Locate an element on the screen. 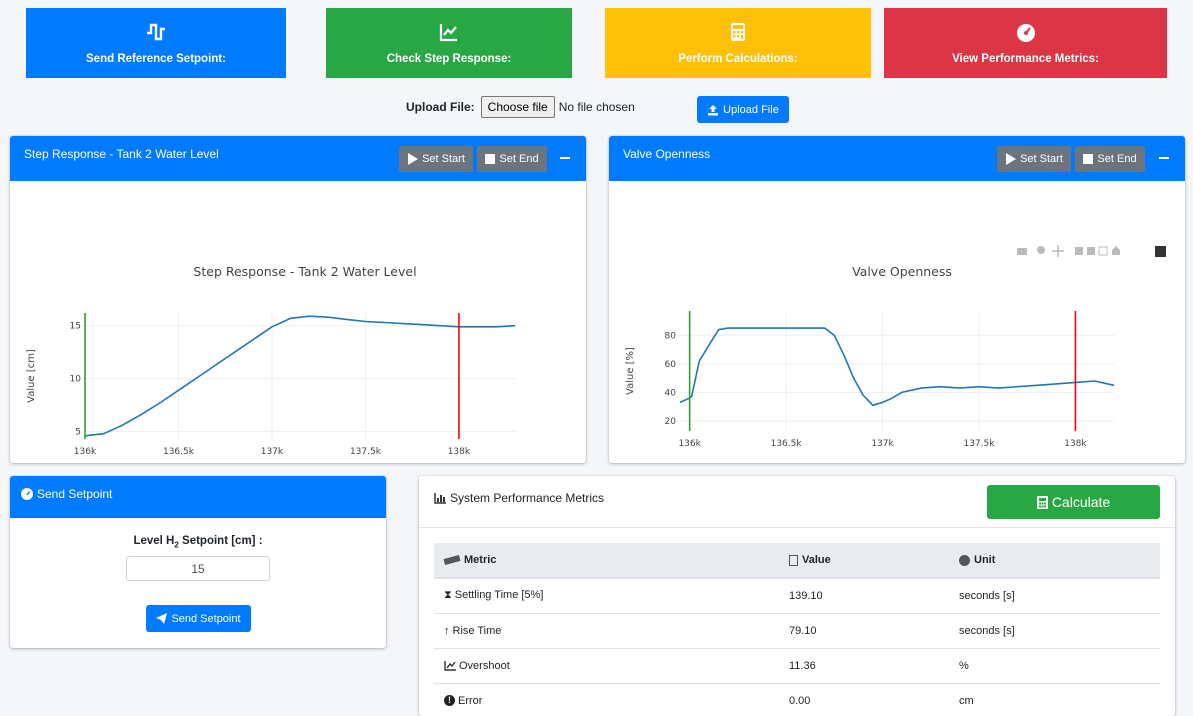 This screenshot has height=716, width=1193. nav-card-perform-calculations: Perform Calculations: is located at coordinates (738, 43).